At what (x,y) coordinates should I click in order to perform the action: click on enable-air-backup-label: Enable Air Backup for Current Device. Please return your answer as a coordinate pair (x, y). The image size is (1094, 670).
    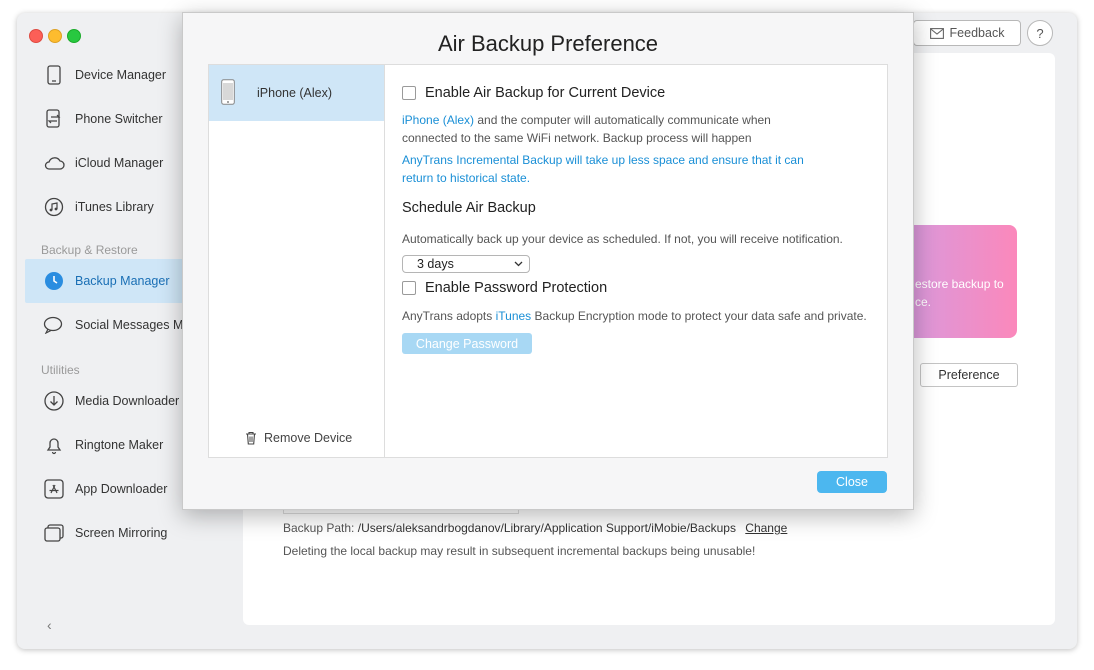
    Looking at the image, I should click on (545, 93).